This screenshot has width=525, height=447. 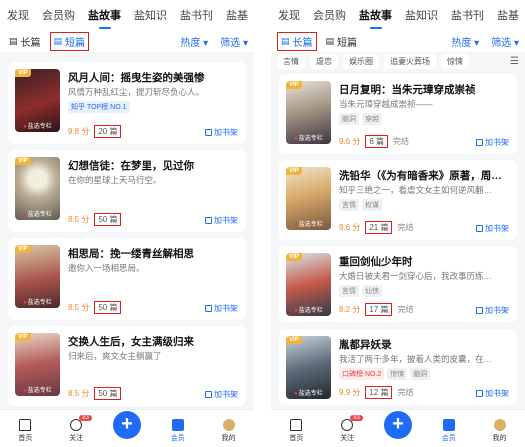 I want to click on book-status: 完结, so click(x=405, y=227).